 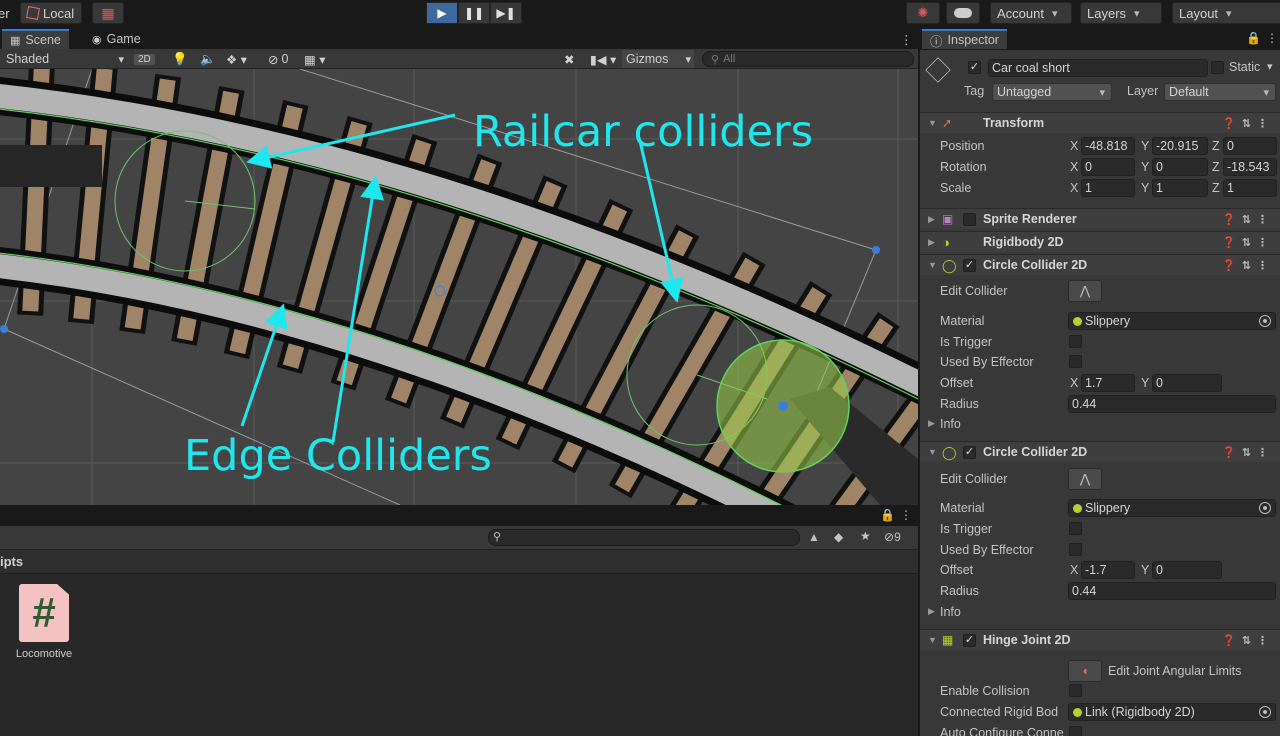 What do you see at coordinates (1075, 731) in the screenshot?
I see `auto-configure-checkbox` at bounding box center [1075, 731].